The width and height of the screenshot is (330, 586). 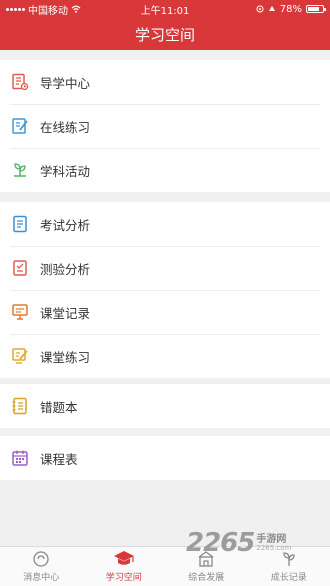 I want to click on menu-item-label: 在线练习, so click(x=65, y=127).